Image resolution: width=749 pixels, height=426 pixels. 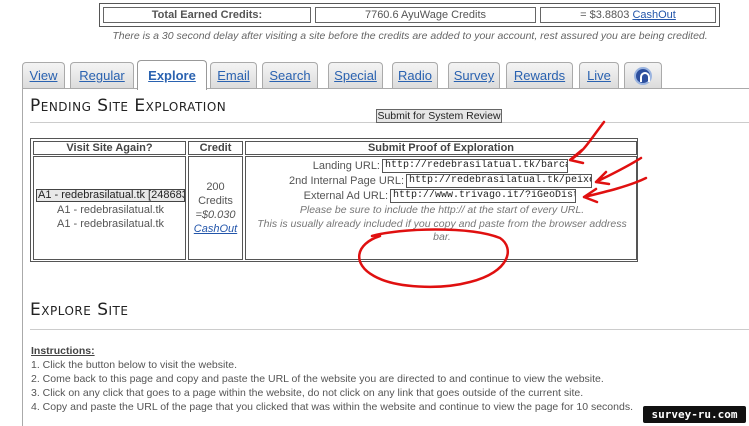 What do you see at coordinates (694, 414) in the screenshot?
I see `watermark: survey-ru.com` at bounding box center [694, 414].